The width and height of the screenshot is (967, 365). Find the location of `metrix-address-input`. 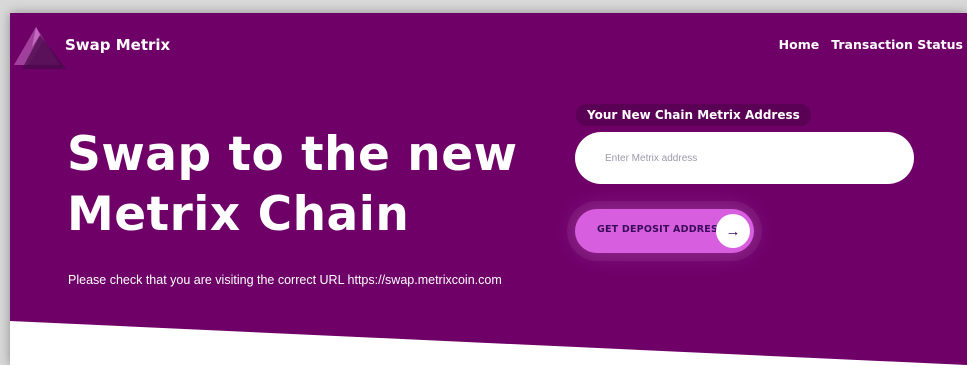

metrix-address-input is located at coordinates (744, 158).